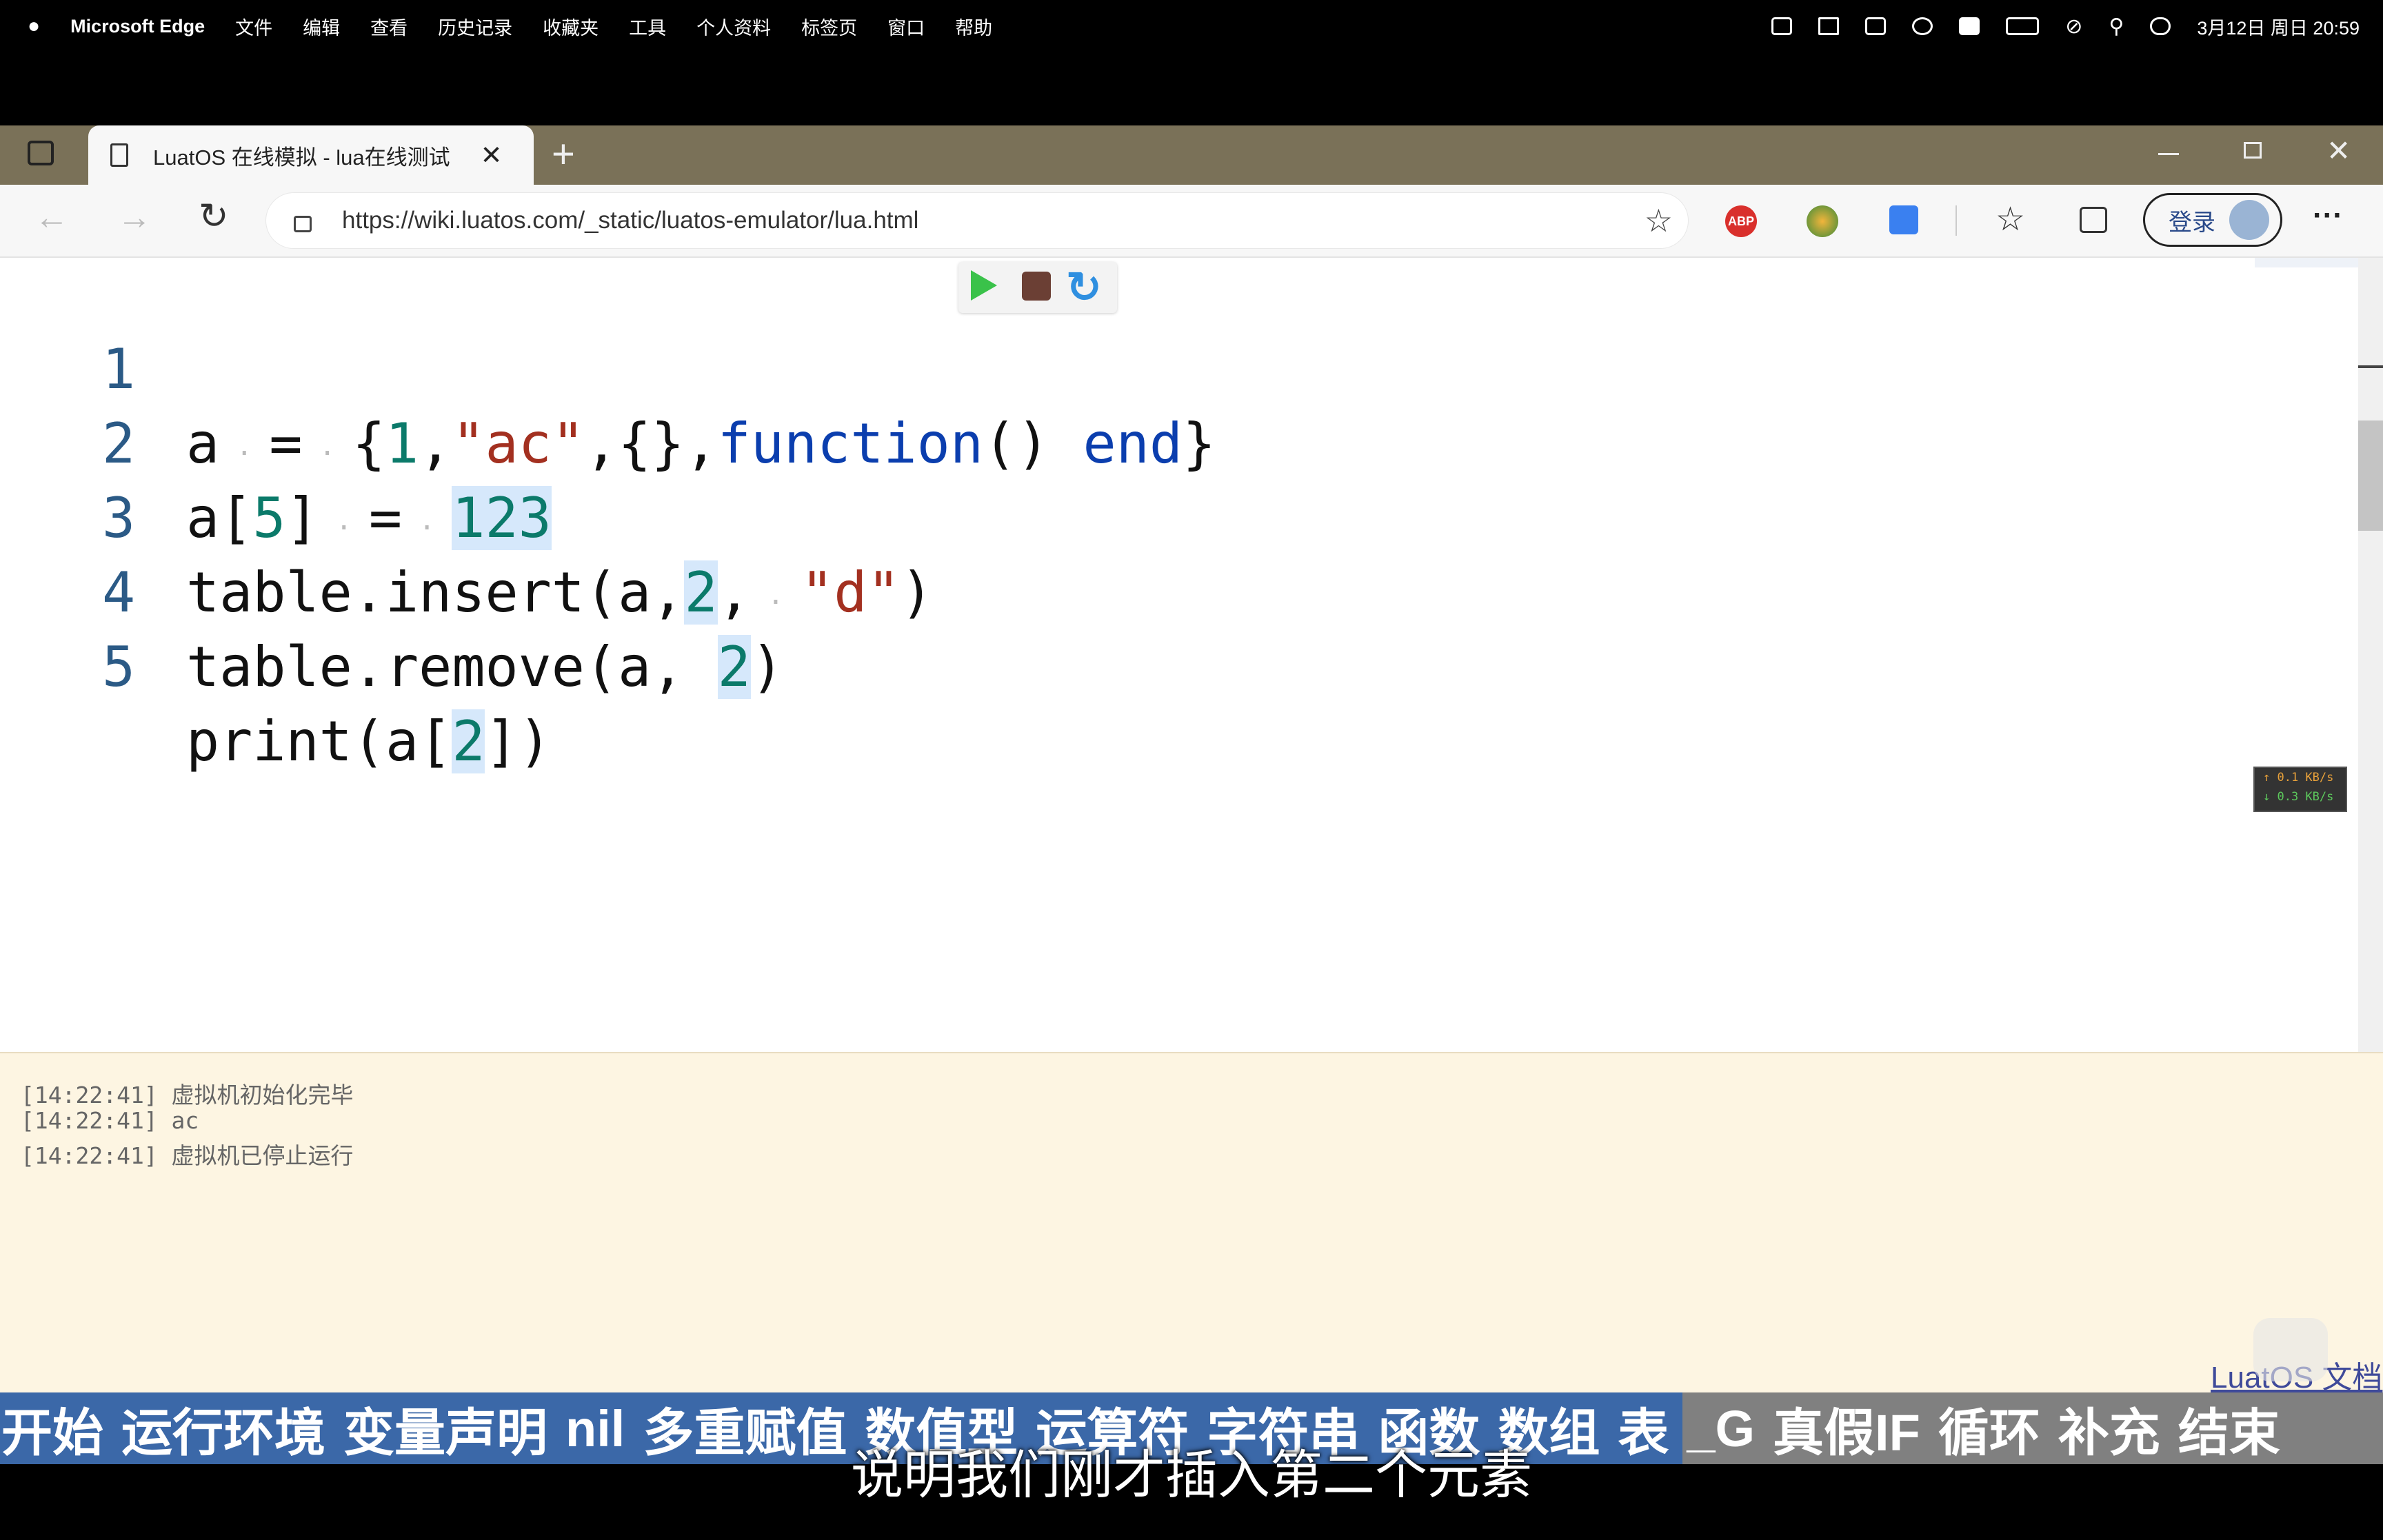 The height and width of the screenshot is (1540, 2383). I want to click on tab-actions-icon, so click(41, 153).